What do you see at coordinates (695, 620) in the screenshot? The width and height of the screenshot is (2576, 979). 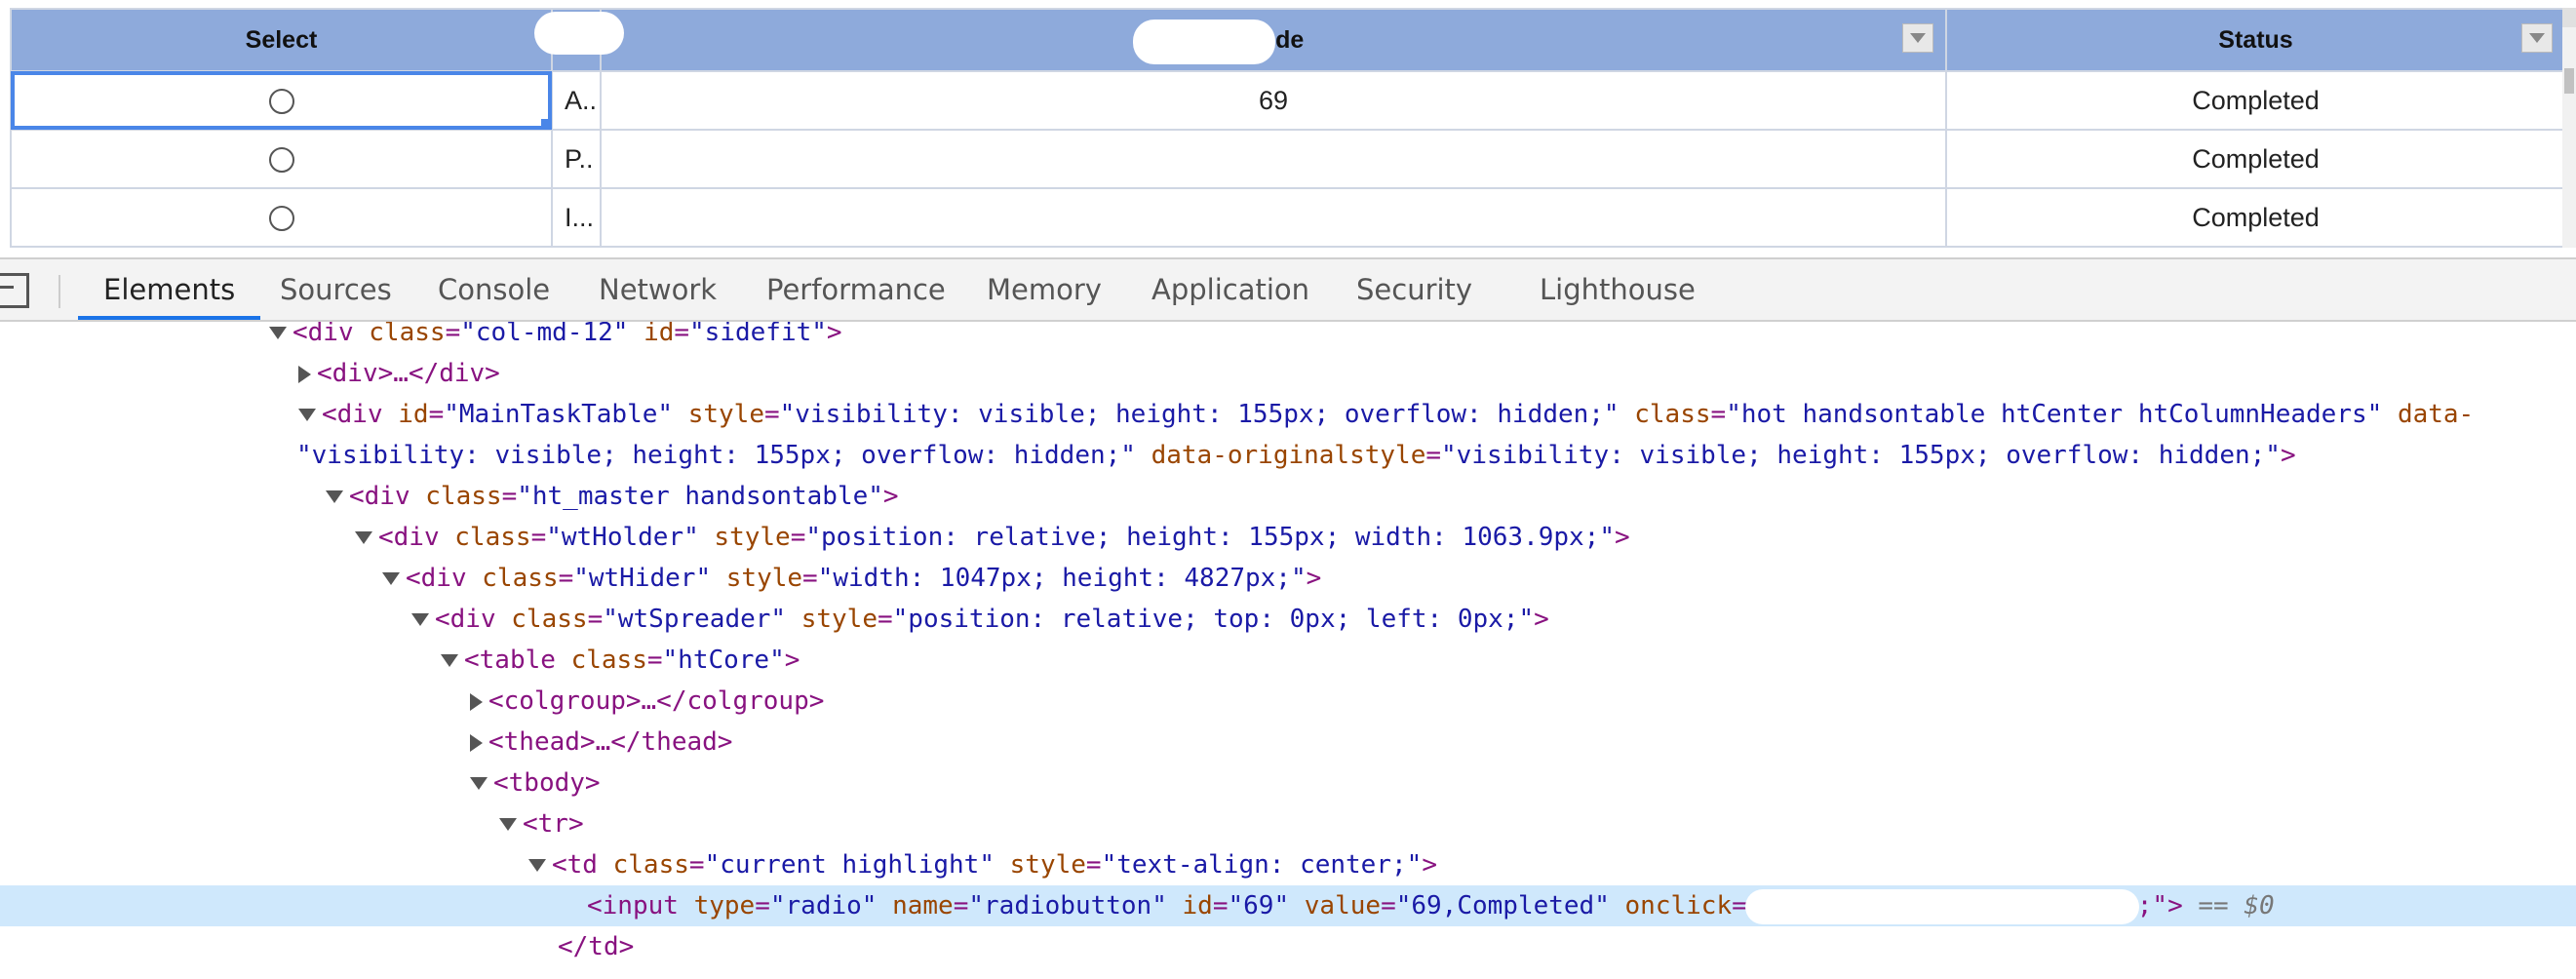 I see `attr-value: "wtSpreader"` at bounding box center [695, 620].